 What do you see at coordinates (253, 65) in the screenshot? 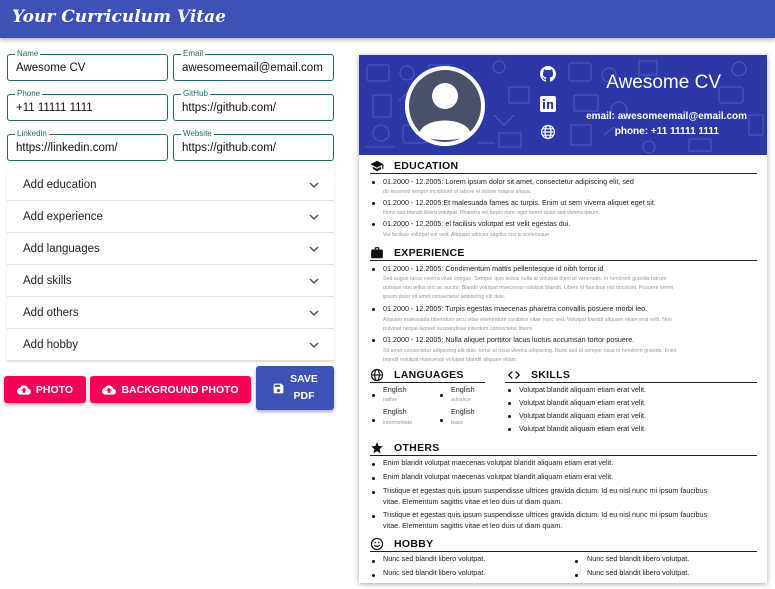
I see `email-field: Email awesomeemail@email.com` at bounding box center [253, 65].